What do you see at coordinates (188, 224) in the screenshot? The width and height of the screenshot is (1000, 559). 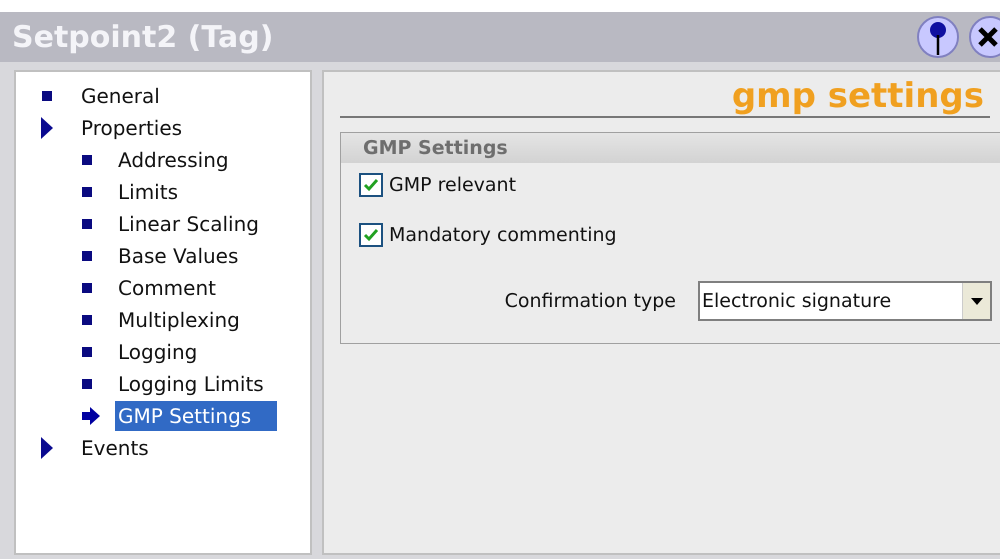 I see `tree-item: Linear Scaling` at bounding box center [188, 224].